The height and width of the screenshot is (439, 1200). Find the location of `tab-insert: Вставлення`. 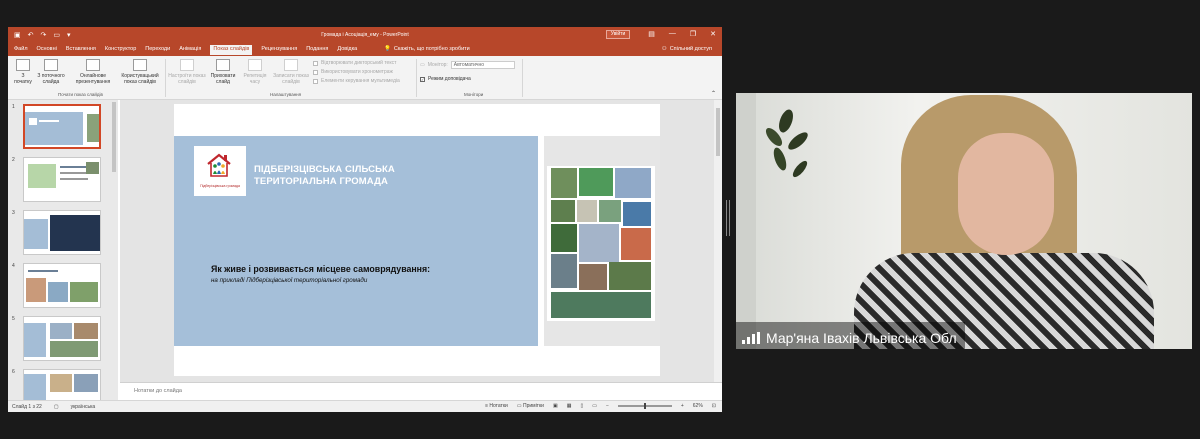

tab-insert: Вставлення is located at coordinates (81, 50).